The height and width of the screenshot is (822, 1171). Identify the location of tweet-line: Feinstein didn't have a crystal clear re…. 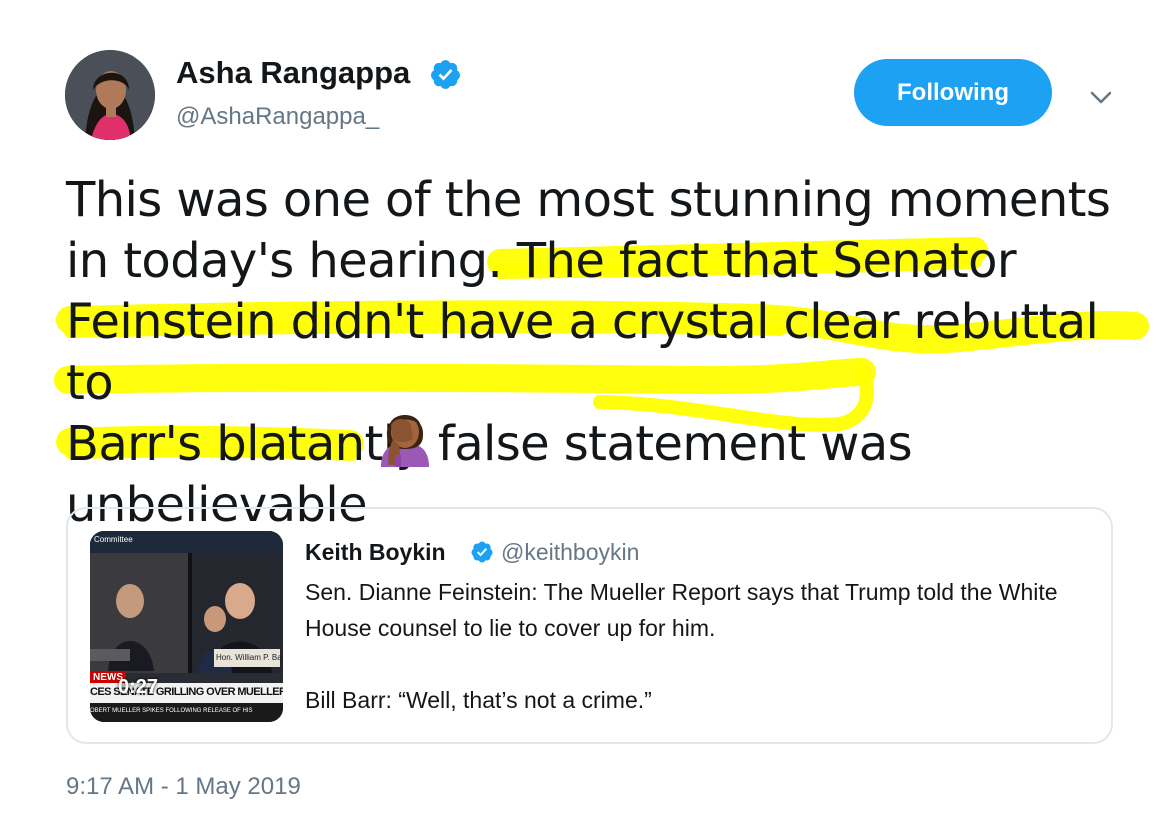
(582, 352).